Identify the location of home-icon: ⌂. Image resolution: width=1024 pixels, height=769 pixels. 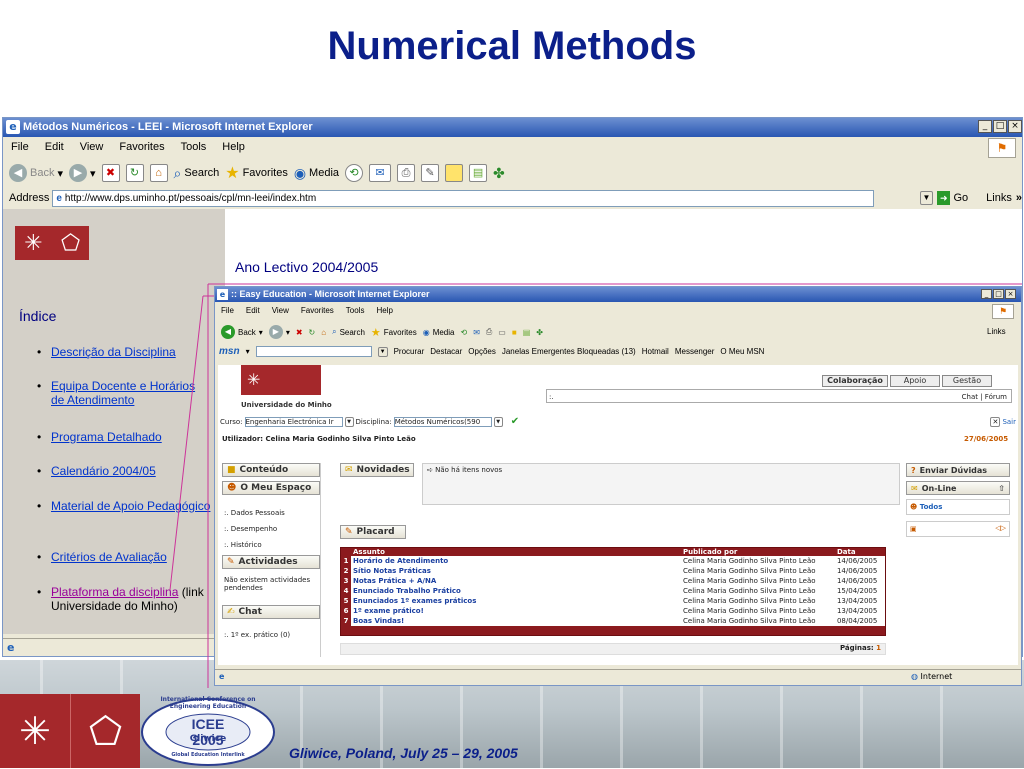
(323, 332).